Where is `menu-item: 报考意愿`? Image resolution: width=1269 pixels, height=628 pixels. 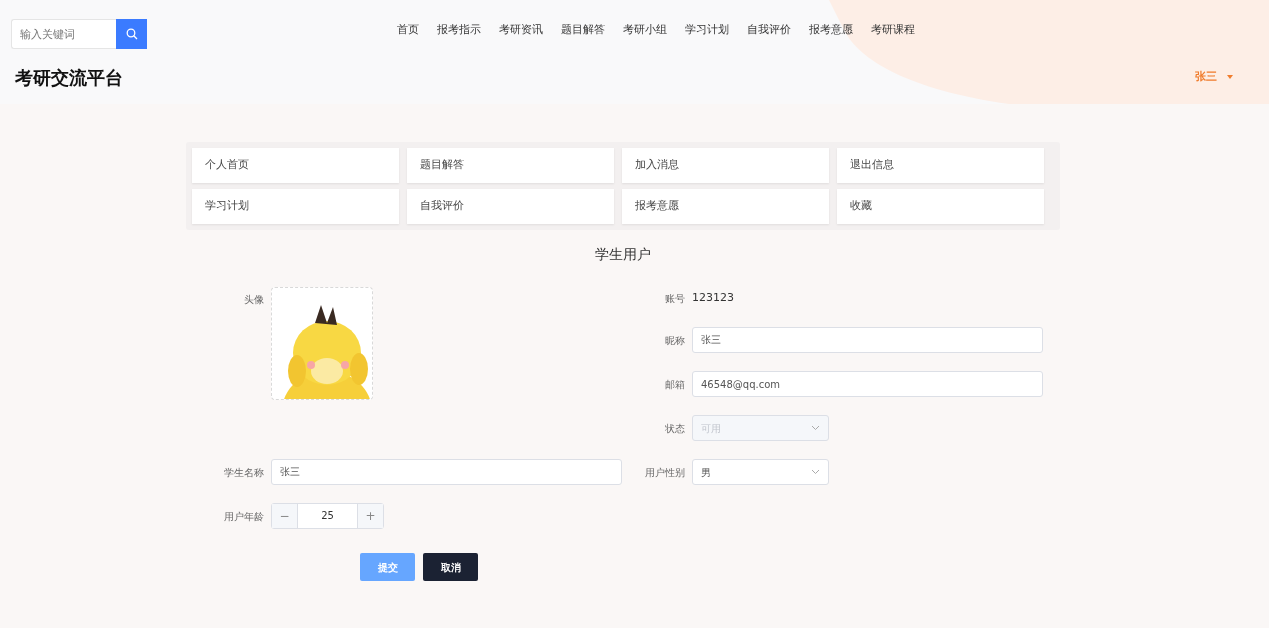
menu-item: 报考意愿 is located at coordinates (725, 206).